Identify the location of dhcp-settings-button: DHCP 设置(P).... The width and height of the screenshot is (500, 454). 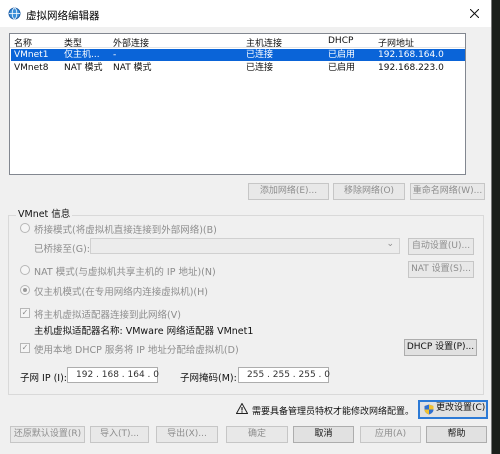
(440, 347).